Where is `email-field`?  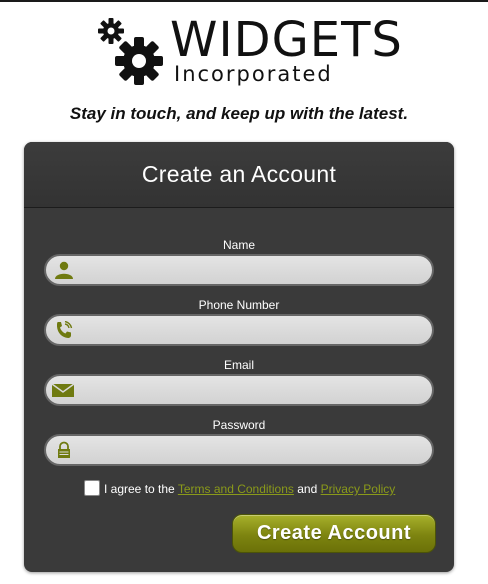
email-field is located at coordinates (239, 390).